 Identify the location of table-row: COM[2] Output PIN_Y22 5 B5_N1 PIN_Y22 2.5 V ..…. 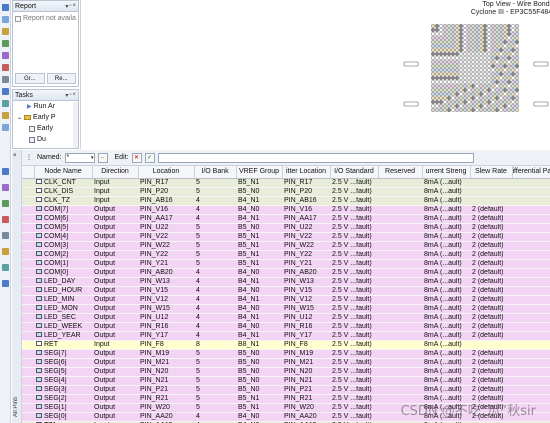
(286, 255).